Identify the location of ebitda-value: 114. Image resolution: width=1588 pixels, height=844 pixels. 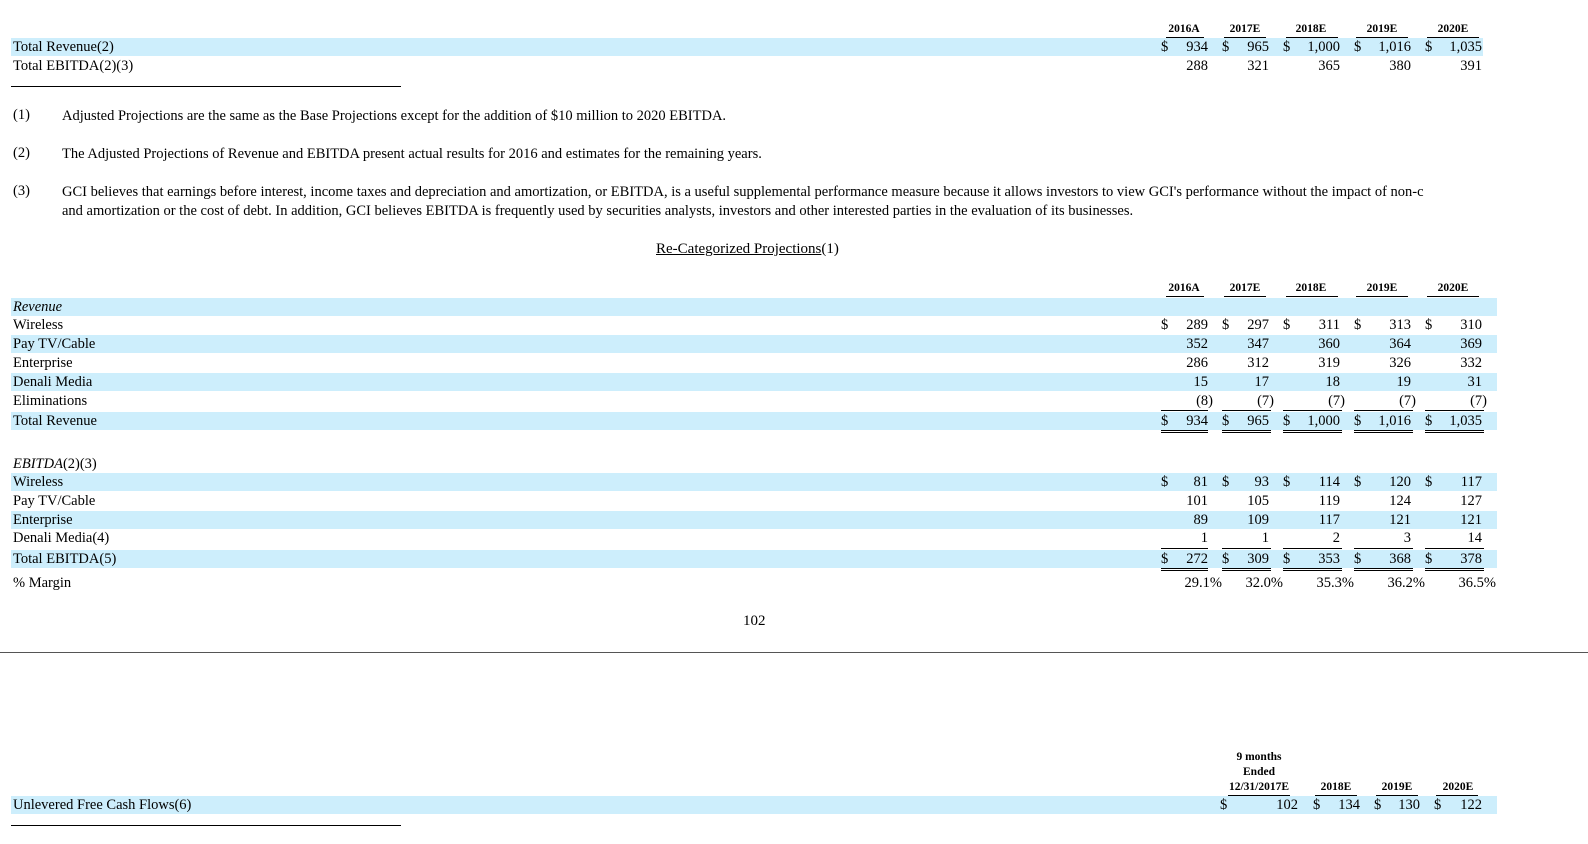
(1329, 482).